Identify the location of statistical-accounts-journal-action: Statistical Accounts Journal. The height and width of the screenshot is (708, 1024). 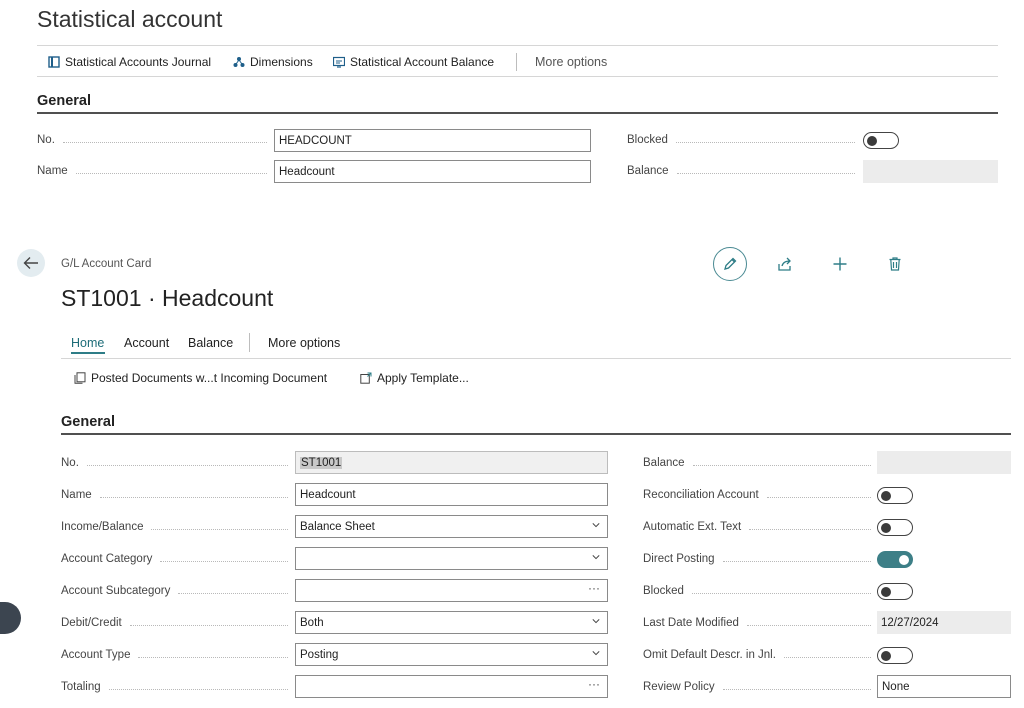
(129, 62).